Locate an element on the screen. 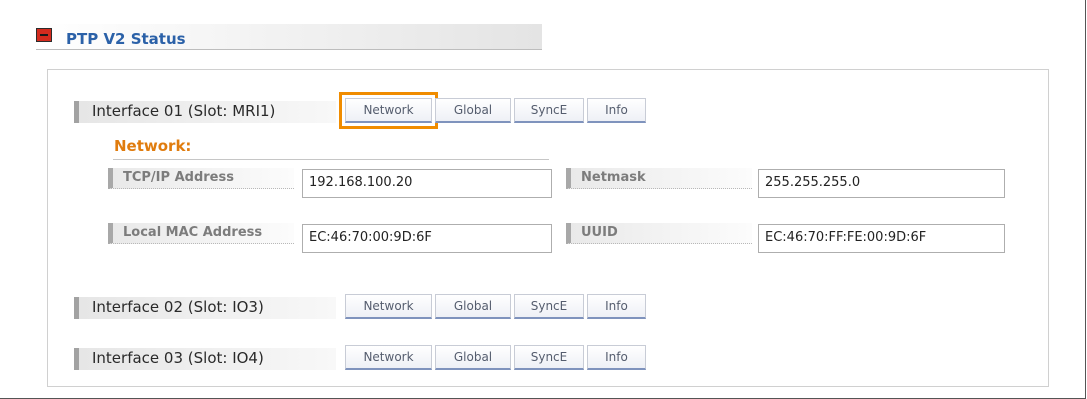 Image resolution: width=1087 pixels, height=399 pixels. network-section-title: Network: is located at coordinates (153, 146).